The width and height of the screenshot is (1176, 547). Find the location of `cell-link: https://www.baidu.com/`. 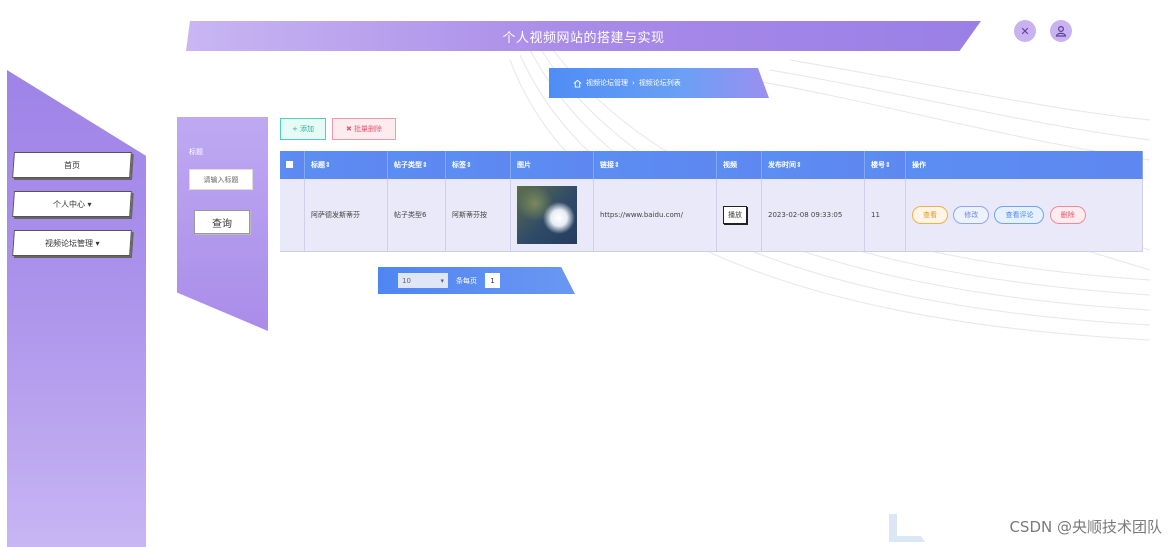

cell-link: https://www.baidu.com/ is located at coordinates (655, 215).